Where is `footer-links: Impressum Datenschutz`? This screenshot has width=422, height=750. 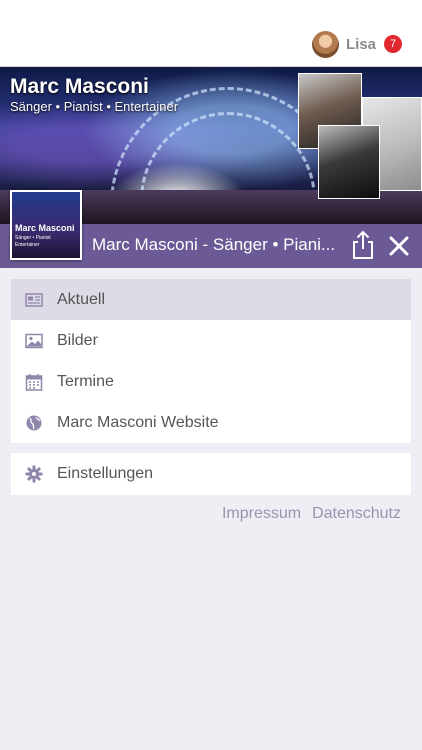
footer-links: Impressum Datenschutz is located at coordinates (311, 514).